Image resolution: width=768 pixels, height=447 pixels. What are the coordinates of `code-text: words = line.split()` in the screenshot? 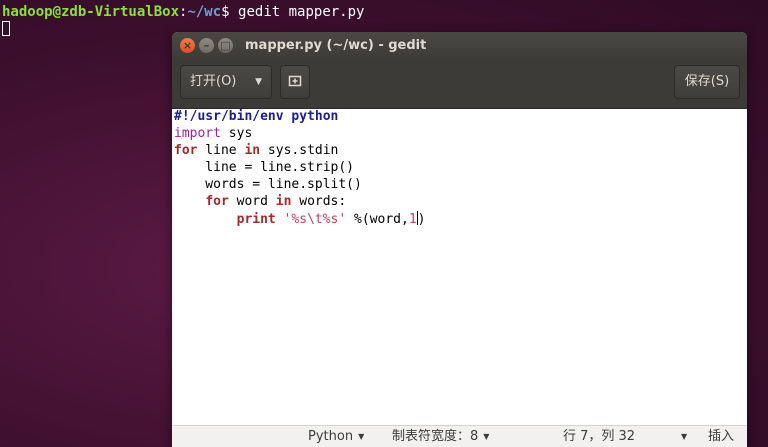 It's located at (268, 184).